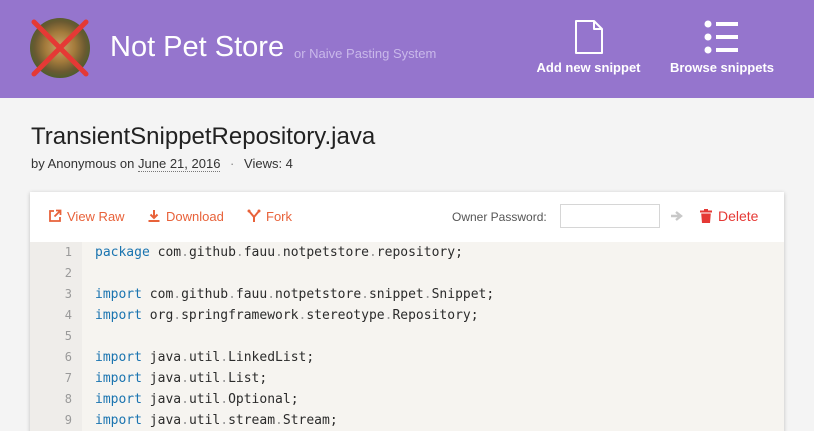  Describe the element at coordinates (82, 163) in the screenshot. I see `meta-author: Anonymous` at that location.